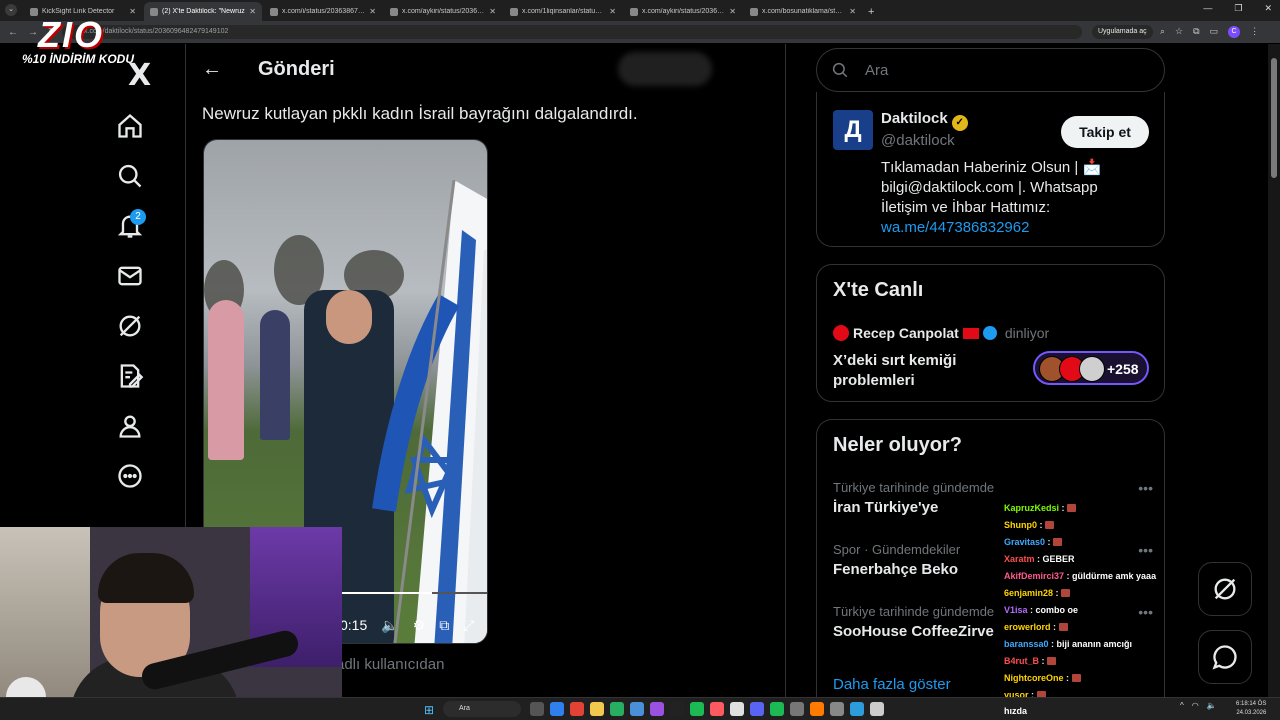 The image size is (1280, 720). Describe the element at coordinates (1016, 711) in the screenshot. I see `chat-user: hızda` at that location.